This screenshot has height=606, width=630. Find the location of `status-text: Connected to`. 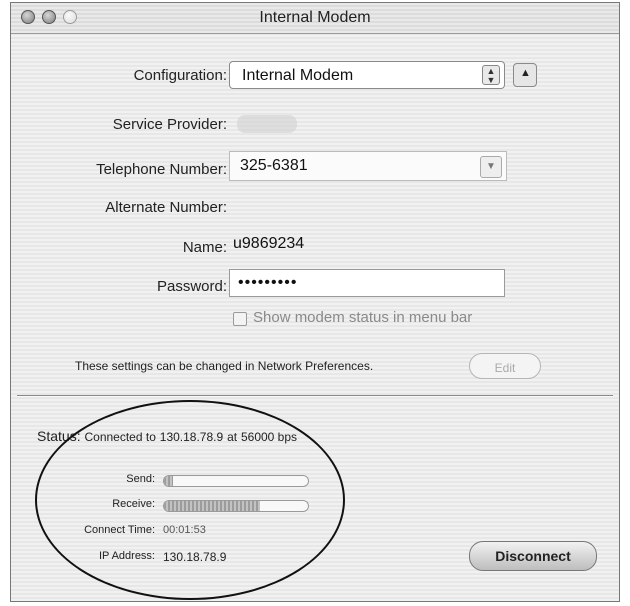

status-text: Connected to is located at coordinates (120, 437).